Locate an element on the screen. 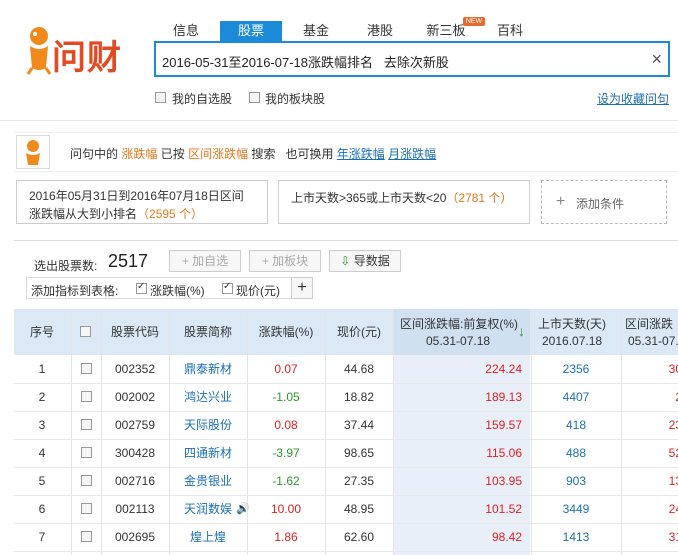 The image size is (678, 555). new-badge: NEW is located at coordinates (474, 21).